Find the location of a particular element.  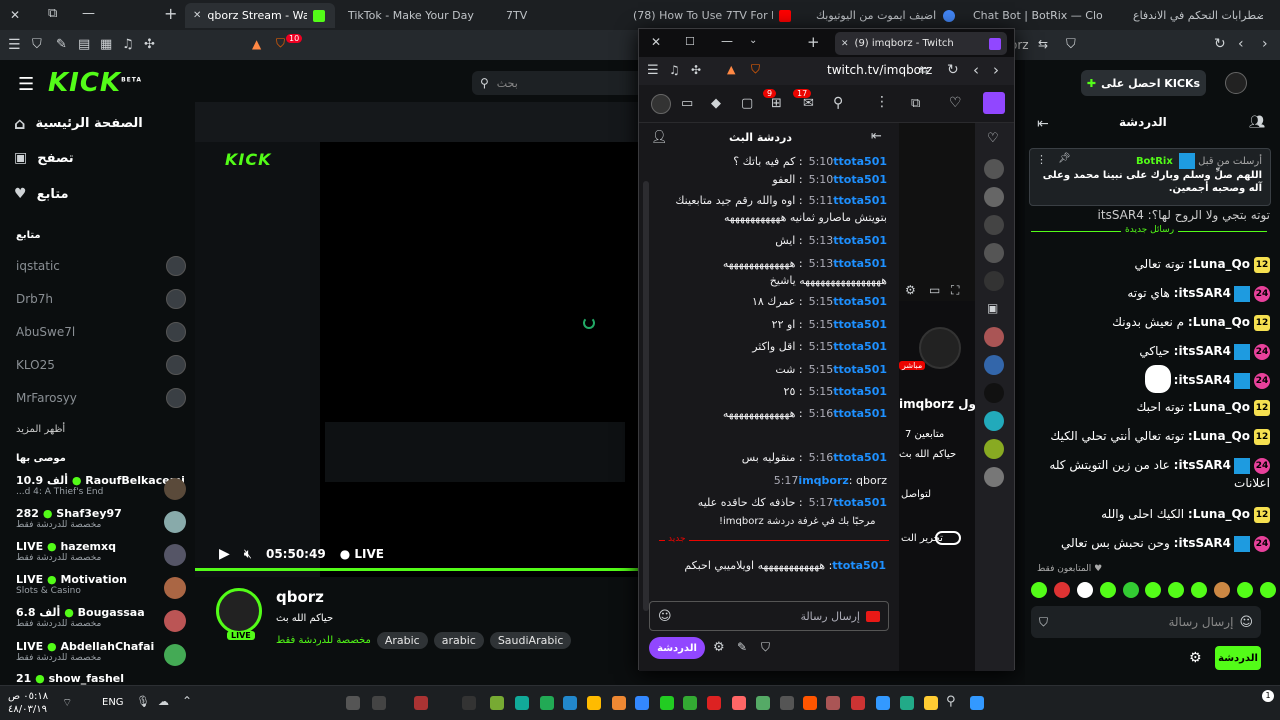

following-channel: iqstatic is located at coordinates (101, 266).